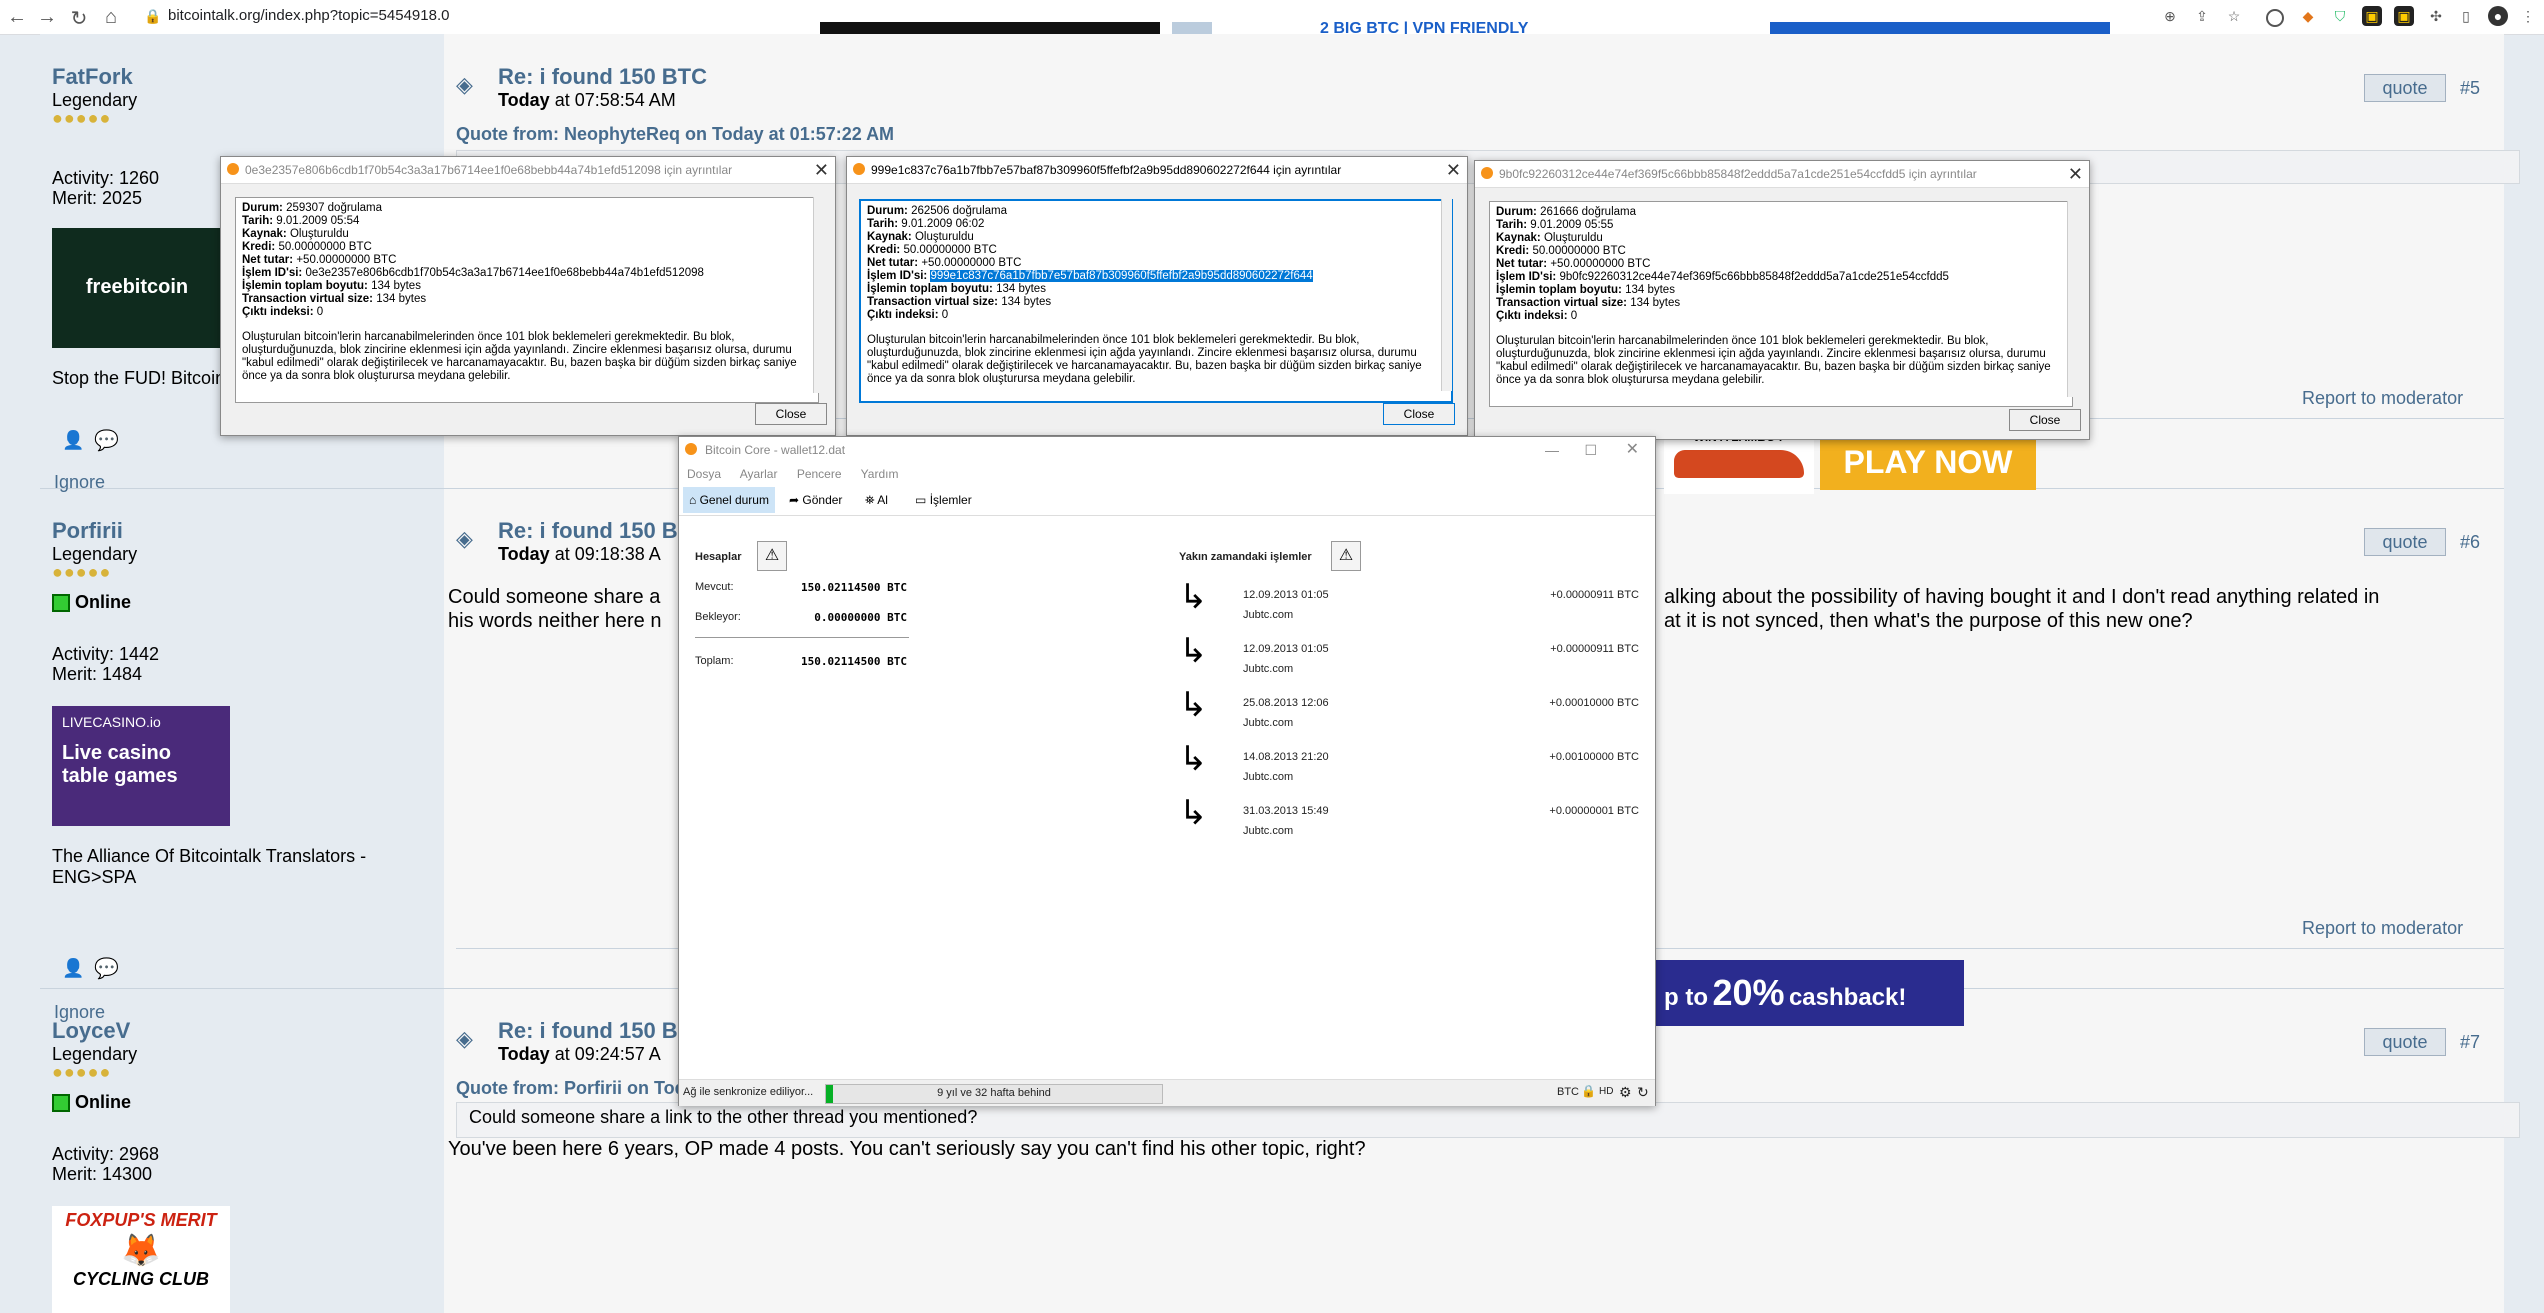 Image resolution: width=2544 pixels, height=1313 pixels. Describe the element at coordinates (2045, 420) in the screenshot. I see `tx-window-3-close-button: Close` at that location.